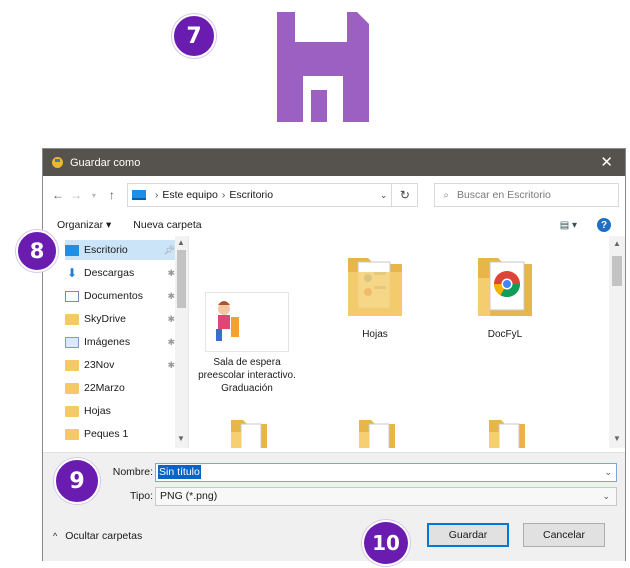  I want to click on address-bar: › Este equipo › Escritorio ⌄, so click(259, 195).